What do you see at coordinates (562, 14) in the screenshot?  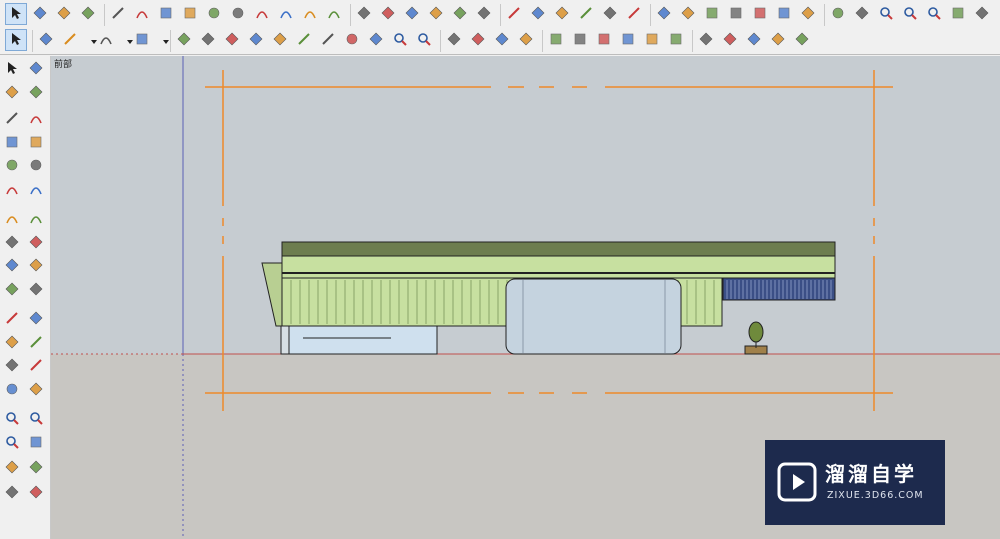 I see `protractor-button` at bounding box center [562, 14].